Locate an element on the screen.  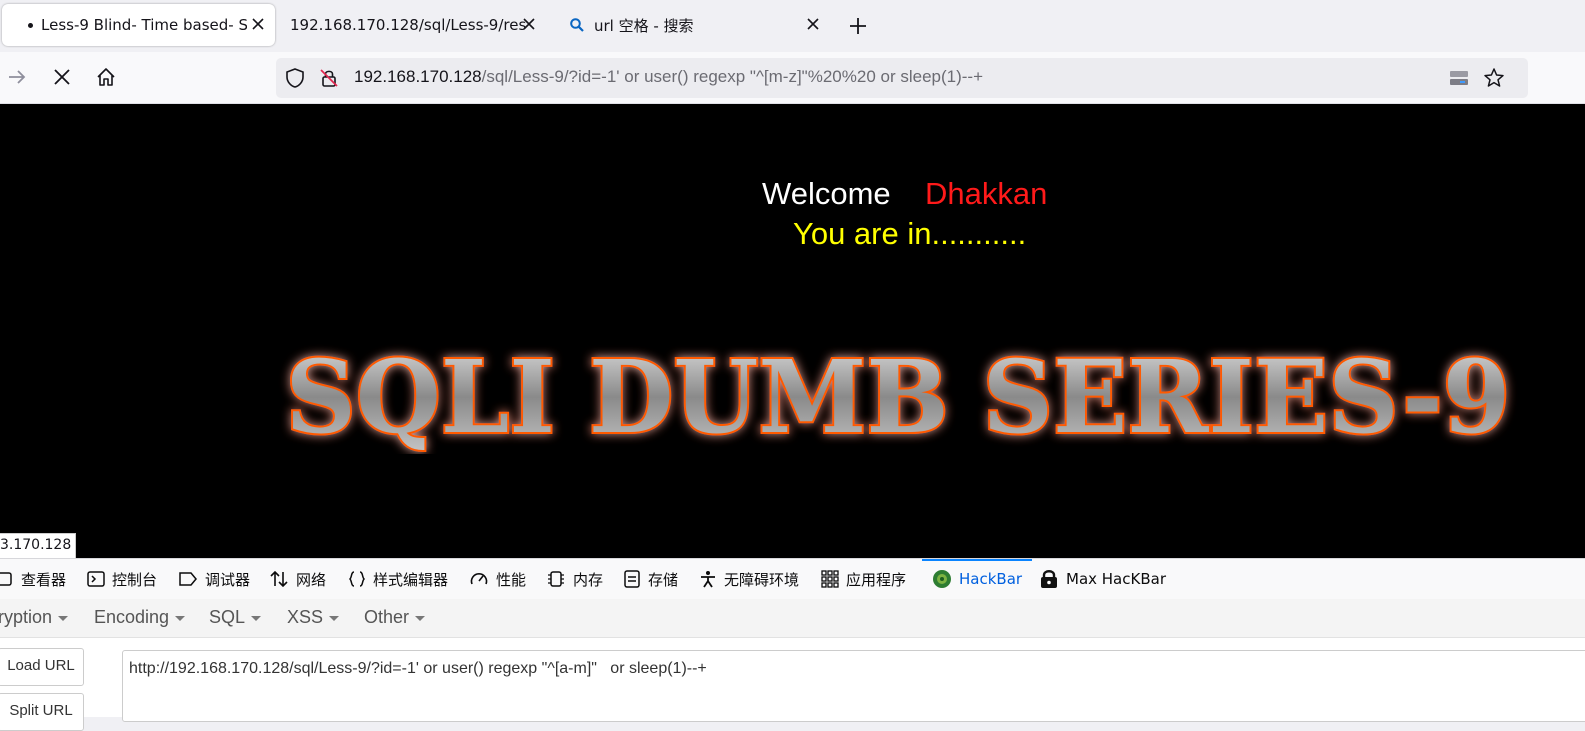
tab-search: url 空格 - 搜索 is located at coordinates (693, 25).